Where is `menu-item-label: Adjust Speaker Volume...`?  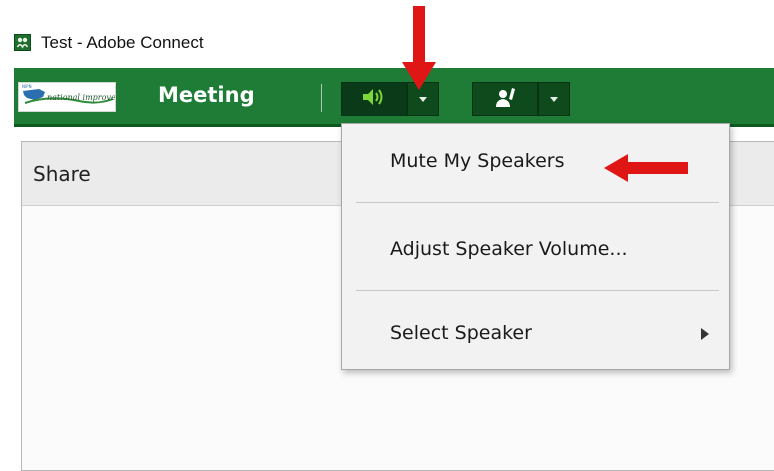
menu-item-label: Adjust Speaker Volume... is located at coordinates (509, 249).